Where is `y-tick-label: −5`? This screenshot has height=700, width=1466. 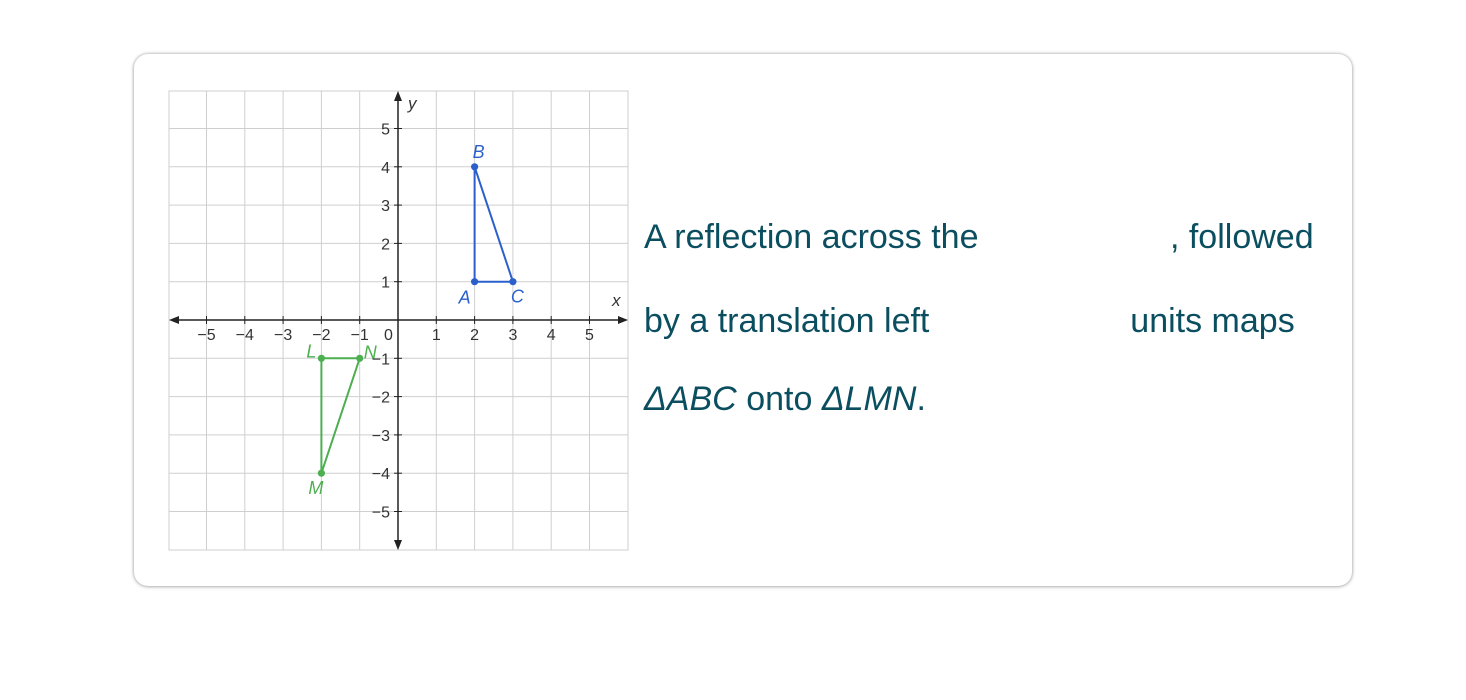 y-tick-label: −5 is located at coordinates (381, 513).